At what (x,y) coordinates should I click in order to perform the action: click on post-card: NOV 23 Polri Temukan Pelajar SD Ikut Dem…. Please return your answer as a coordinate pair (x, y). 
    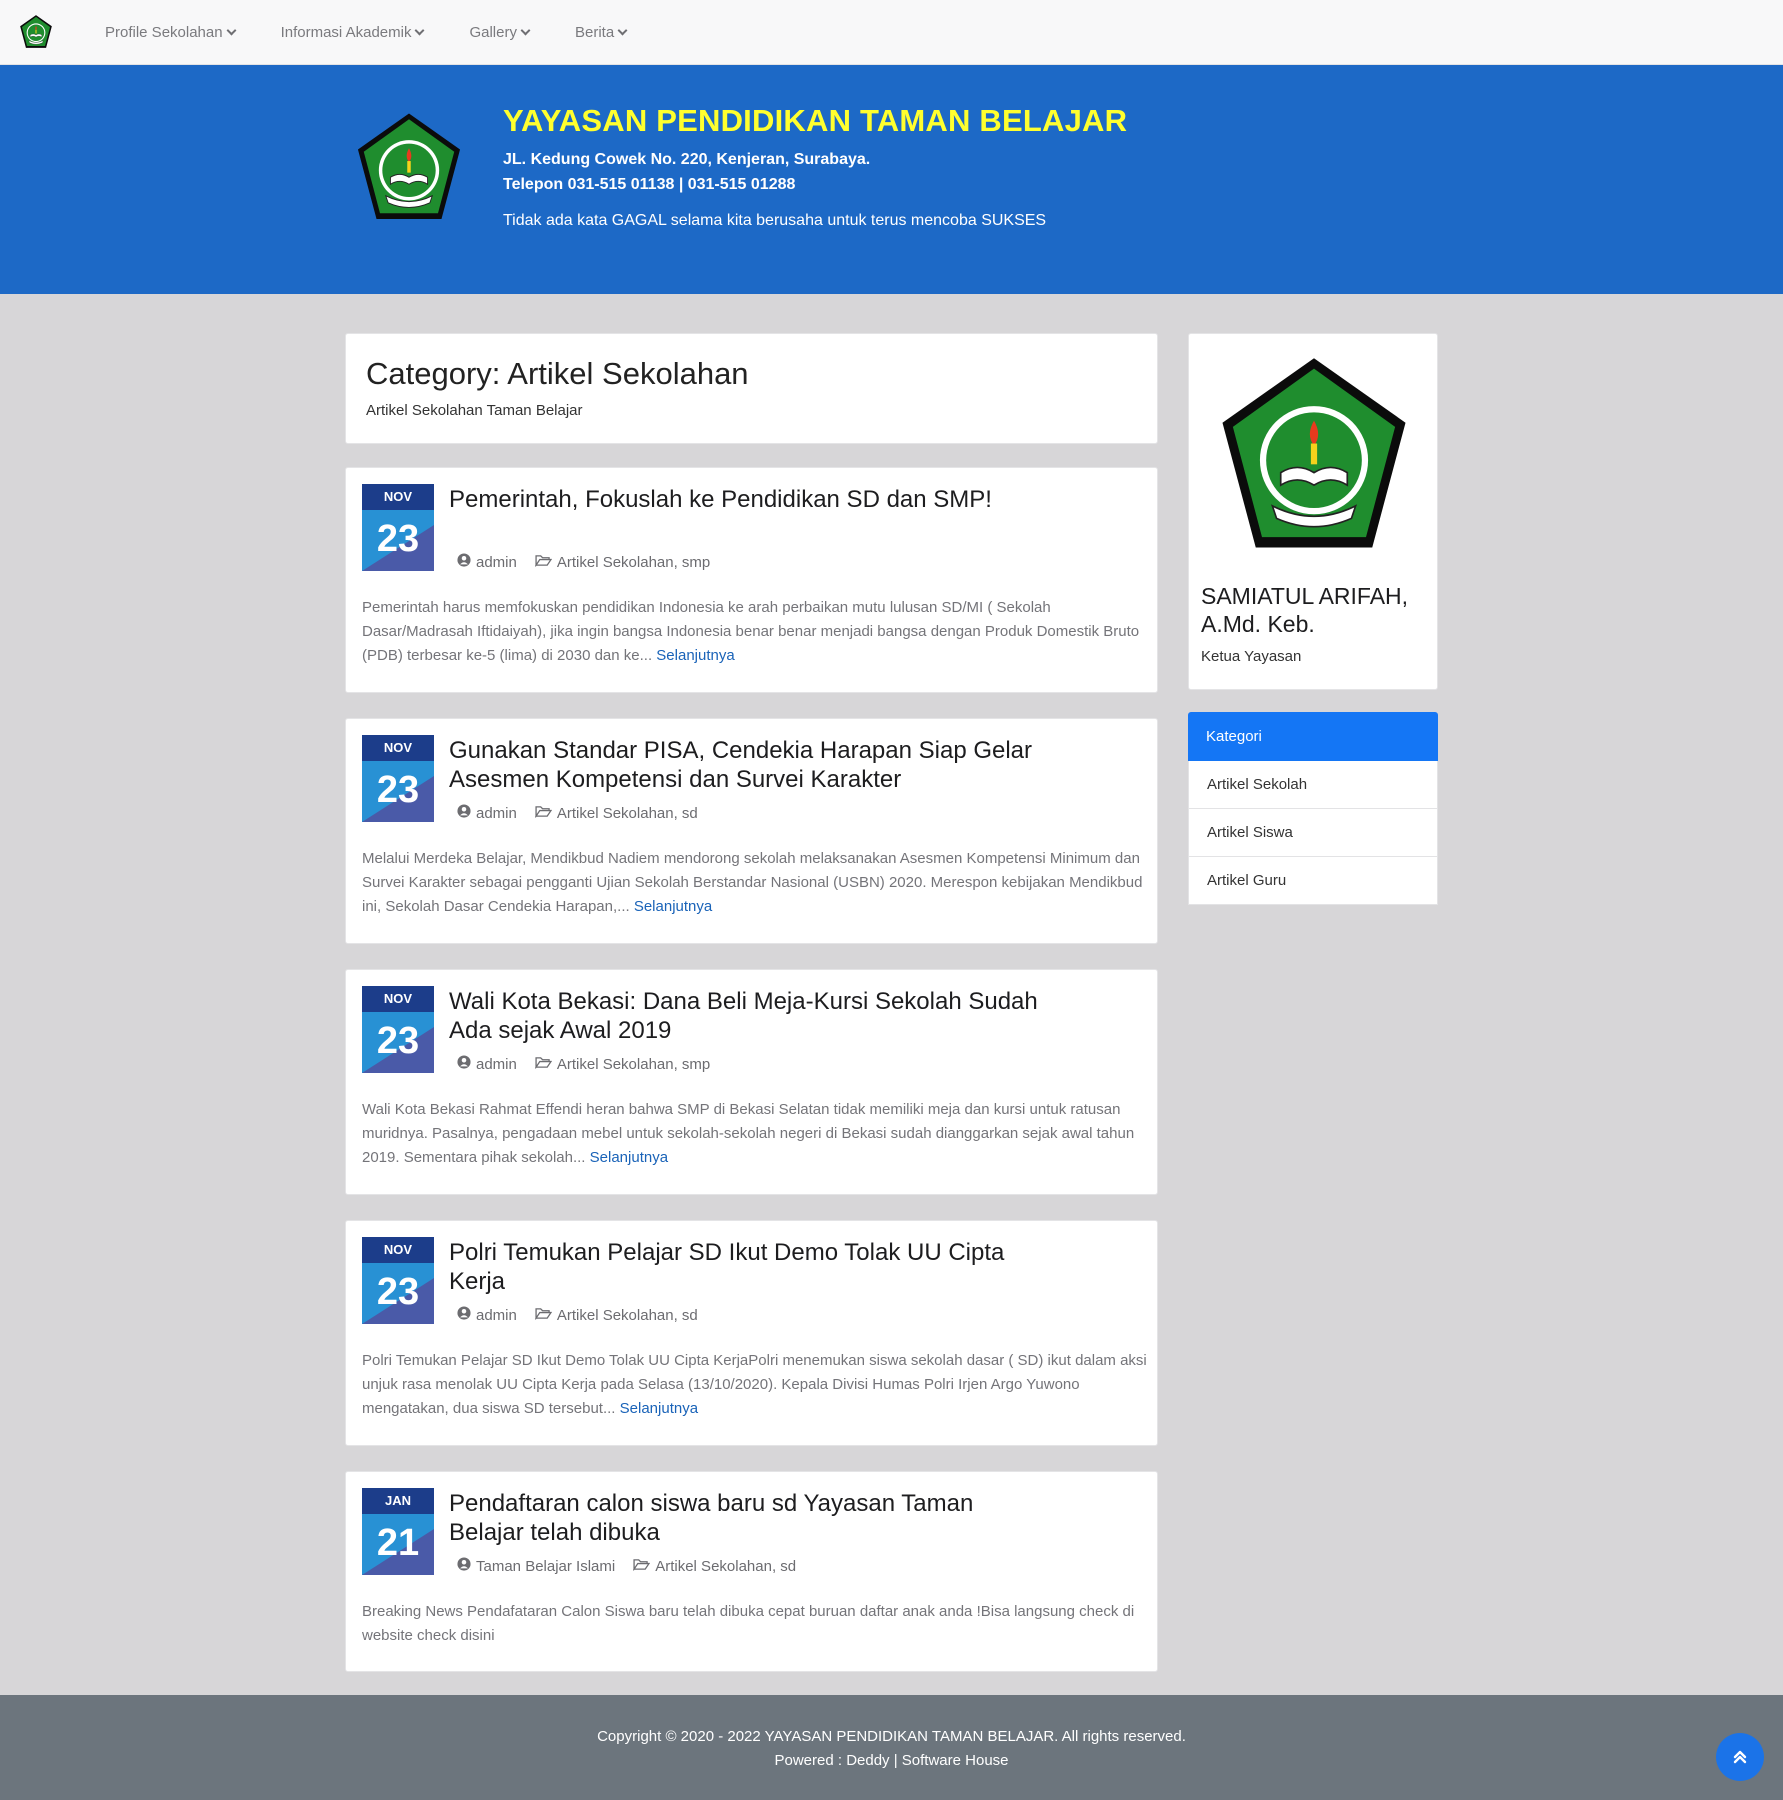
    Looking at the image, I should click on (751, 1333).